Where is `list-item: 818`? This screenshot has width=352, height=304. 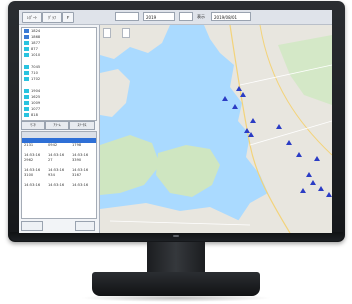 list-item: 818 is located at coordinates (59, 115).